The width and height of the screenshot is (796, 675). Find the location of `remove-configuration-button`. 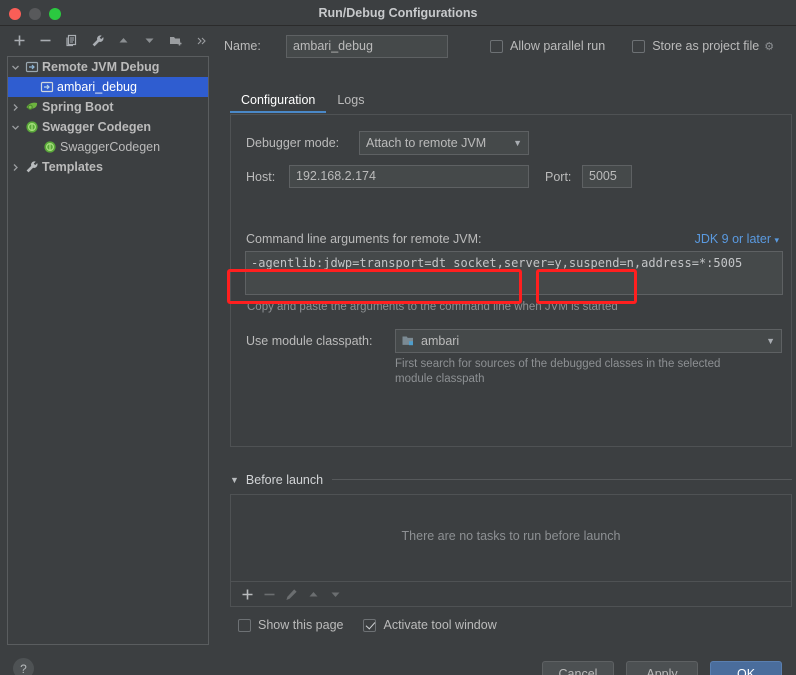

remove-configuration-button is located at coordinates (45, 41).